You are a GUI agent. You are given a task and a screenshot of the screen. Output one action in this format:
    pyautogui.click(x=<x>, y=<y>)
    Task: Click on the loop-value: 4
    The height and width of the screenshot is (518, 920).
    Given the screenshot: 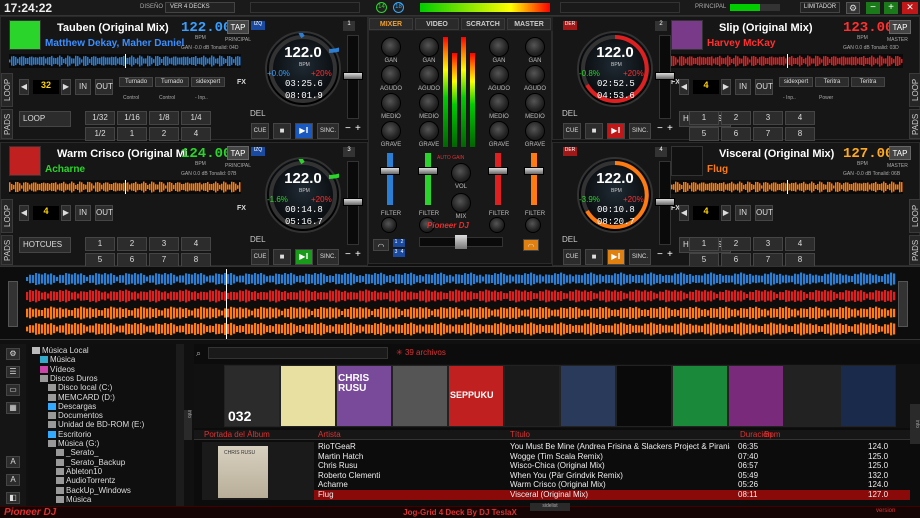 What is the action you would take?
    pyautogui.click(x=46, y=213)
    